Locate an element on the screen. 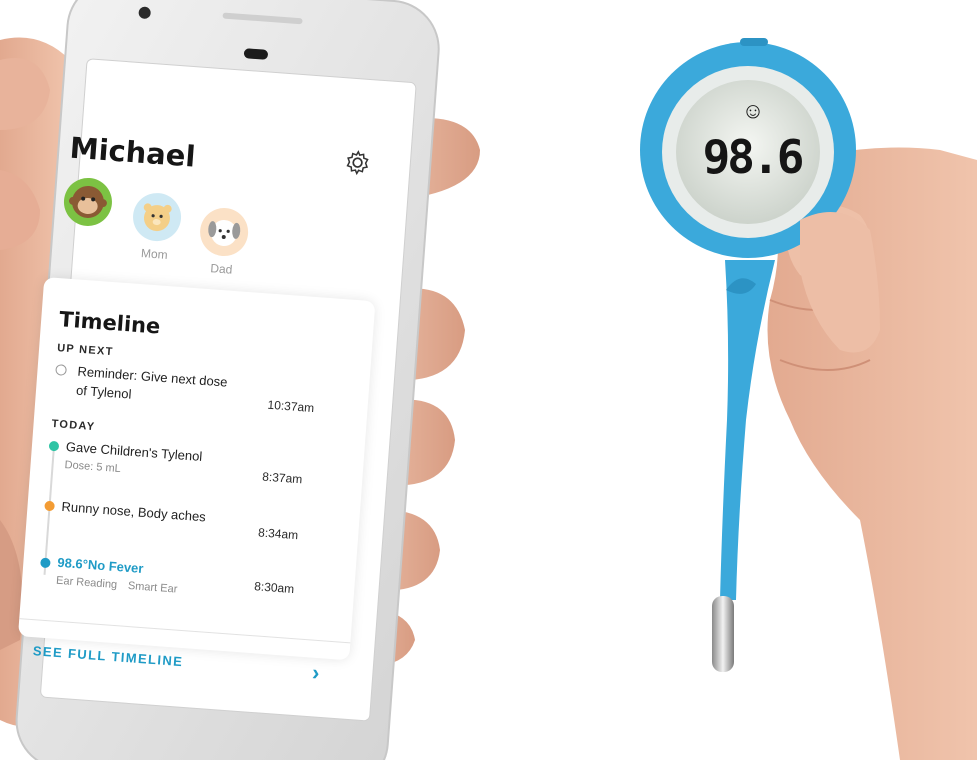 Image resolution: width=977 pixels, height=760 pixels. thermometer-button is located at coordinates (754, 42).